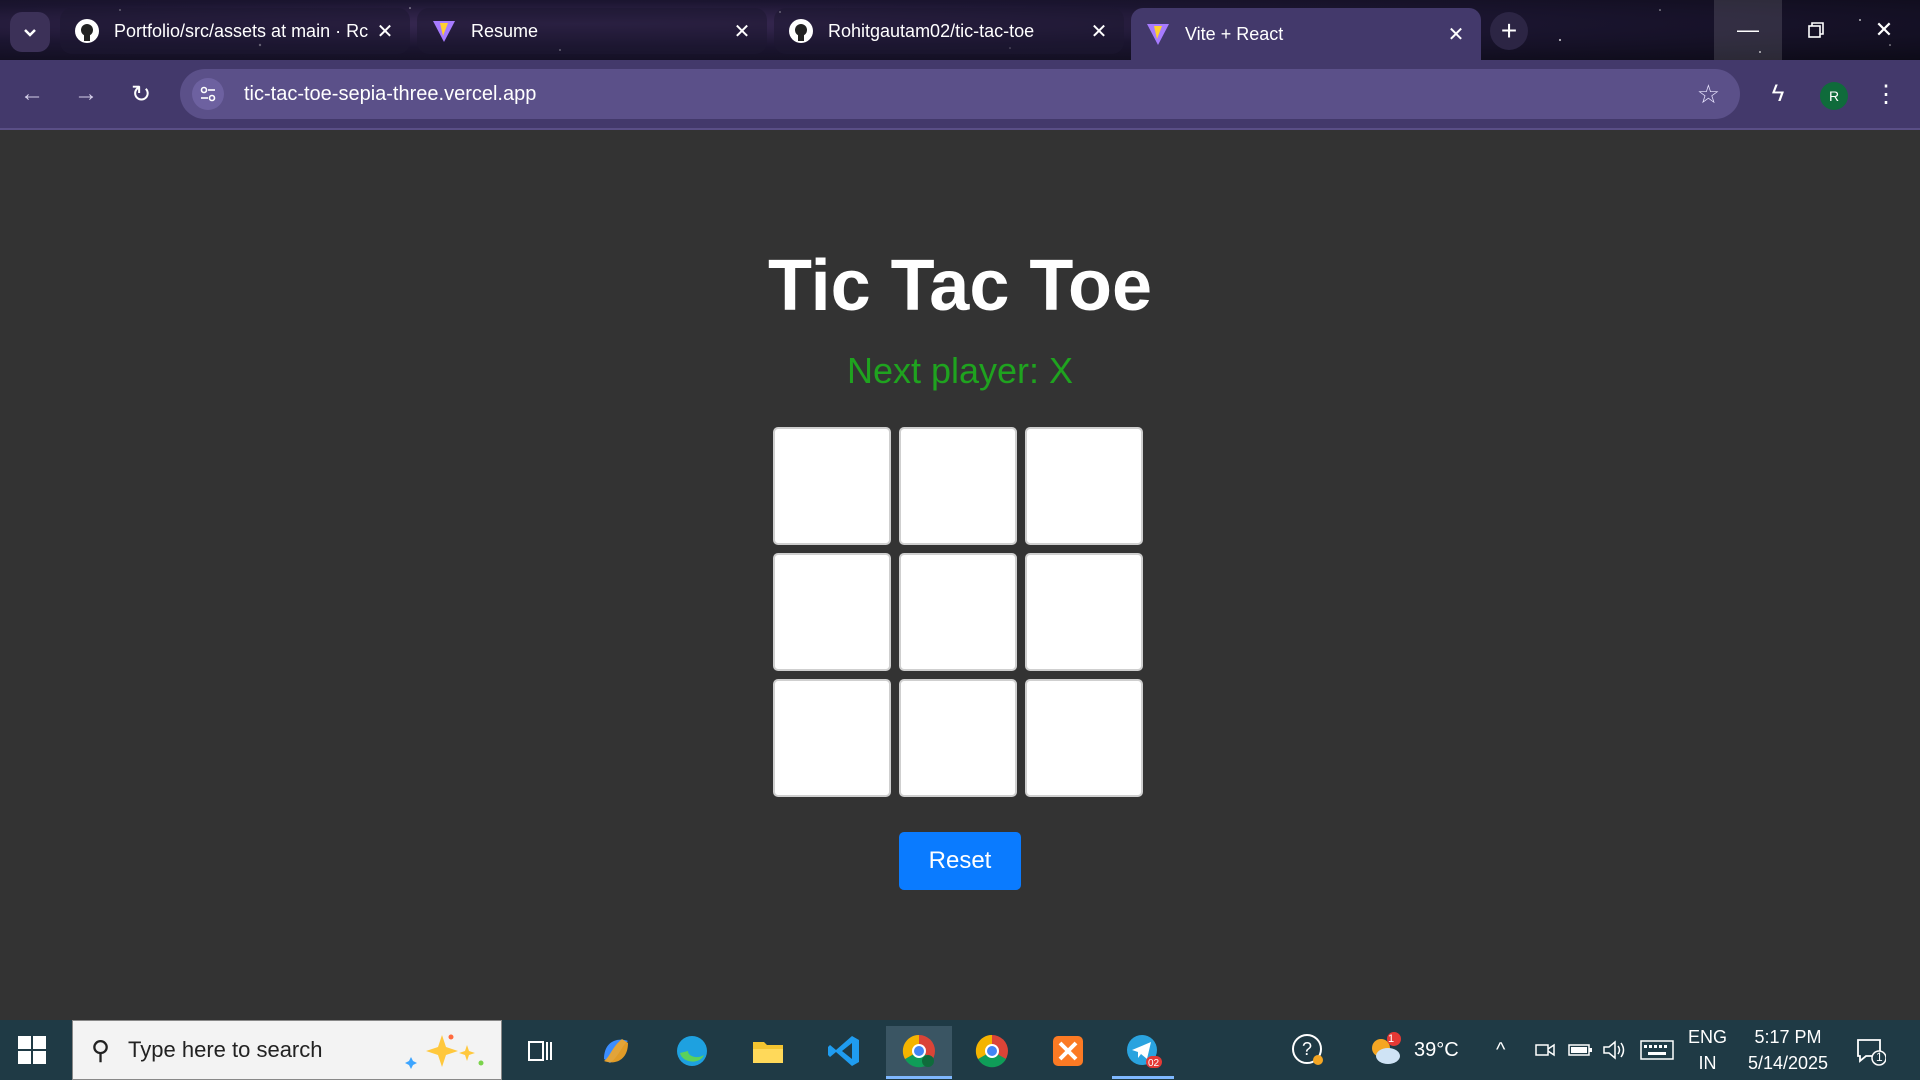 This screenshot has width=1920, height=1080. I want to click on more-vertical-icon: ⋮, so click(1886, 94).